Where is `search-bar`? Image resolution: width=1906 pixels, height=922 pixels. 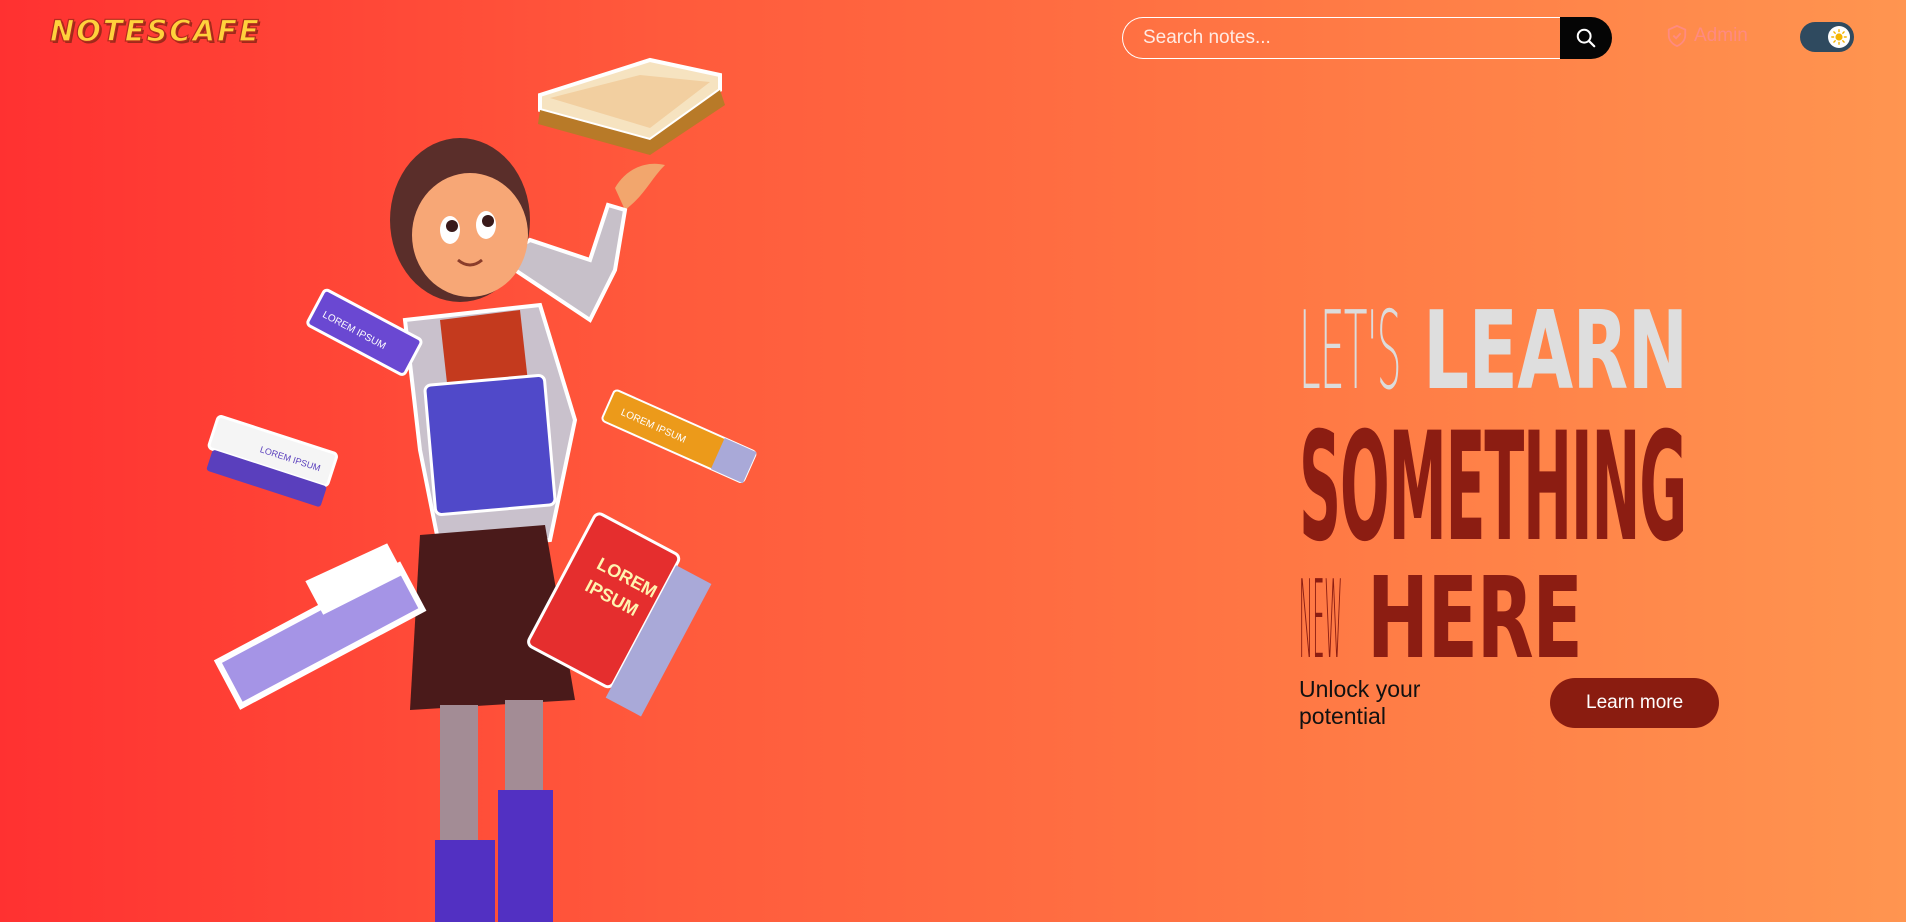 search-bar is located at coordinates (1367, 38).